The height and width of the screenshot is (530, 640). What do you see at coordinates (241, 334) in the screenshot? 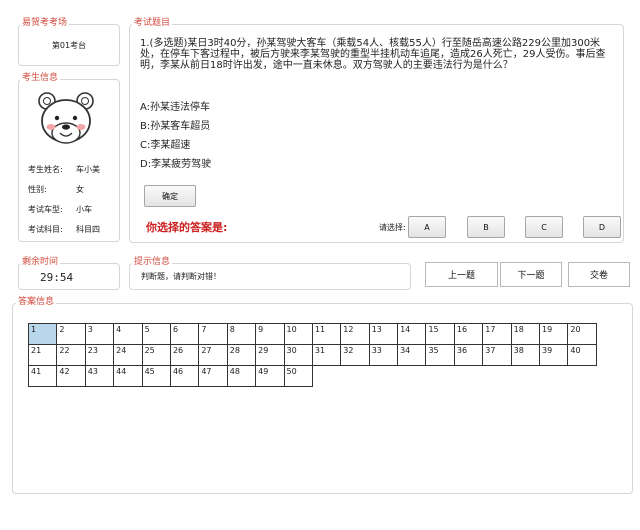
I see `answer-cell-8: 8` at bounding box center [241, 334].